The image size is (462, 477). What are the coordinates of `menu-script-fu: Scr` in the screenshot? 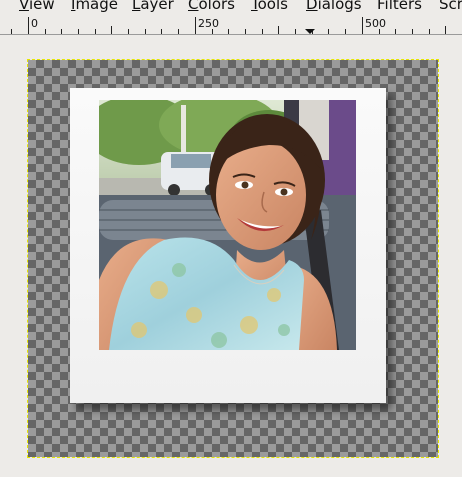 It's located at (450, 6).